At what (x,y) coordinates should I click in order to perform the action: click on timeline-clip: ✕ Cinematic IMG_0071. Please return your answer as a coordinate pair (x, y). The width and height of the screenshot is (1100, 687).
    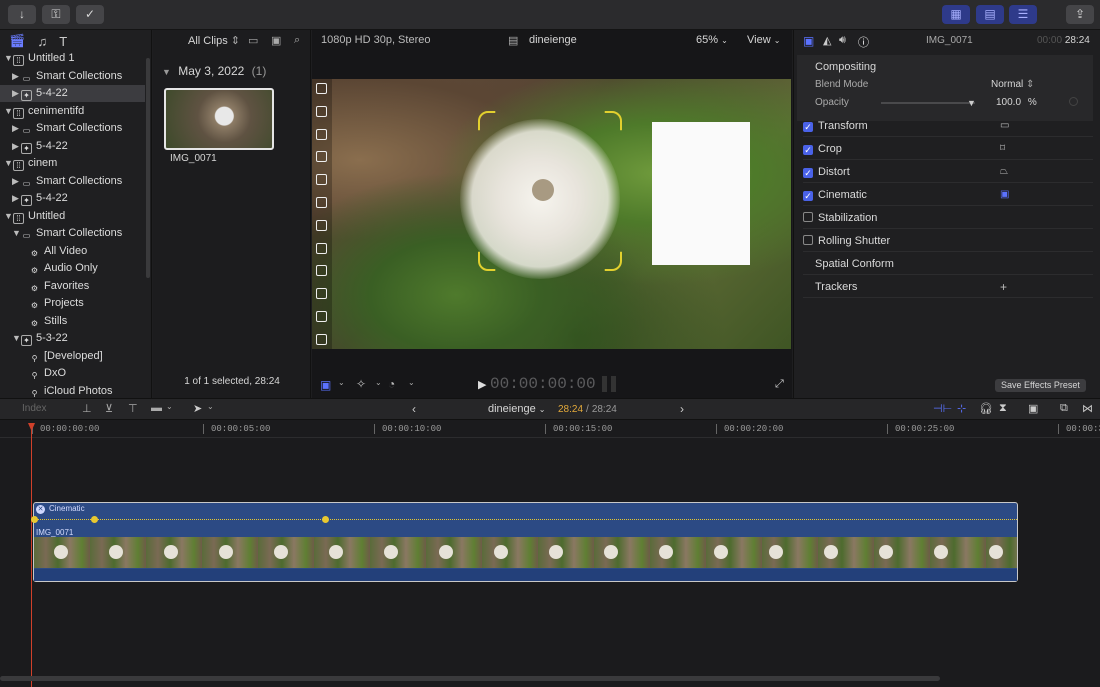
    Looking at the image, I should click on (524, 542).